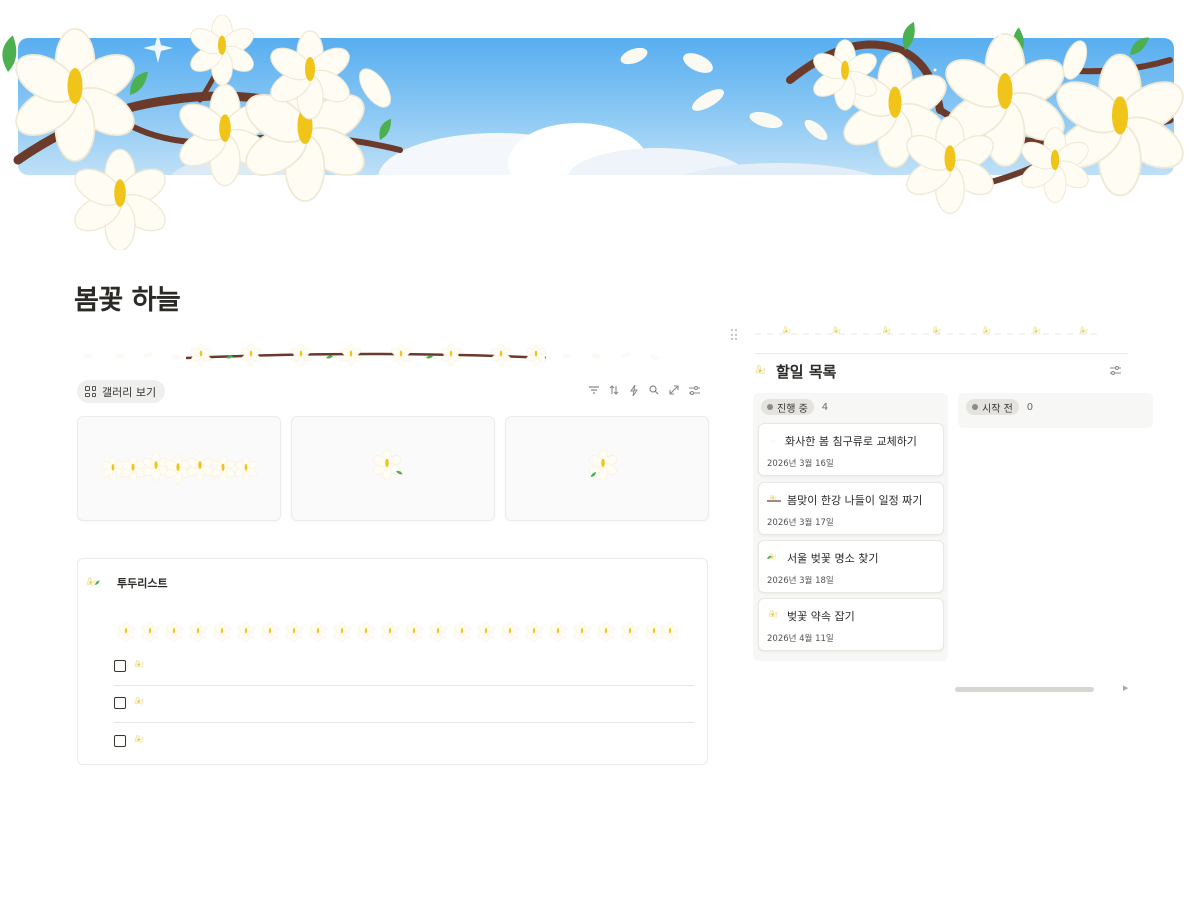 The width and height of the screenshot is (1200, 900). I want to click on status-badge: 진행 중, so click(787, 407).